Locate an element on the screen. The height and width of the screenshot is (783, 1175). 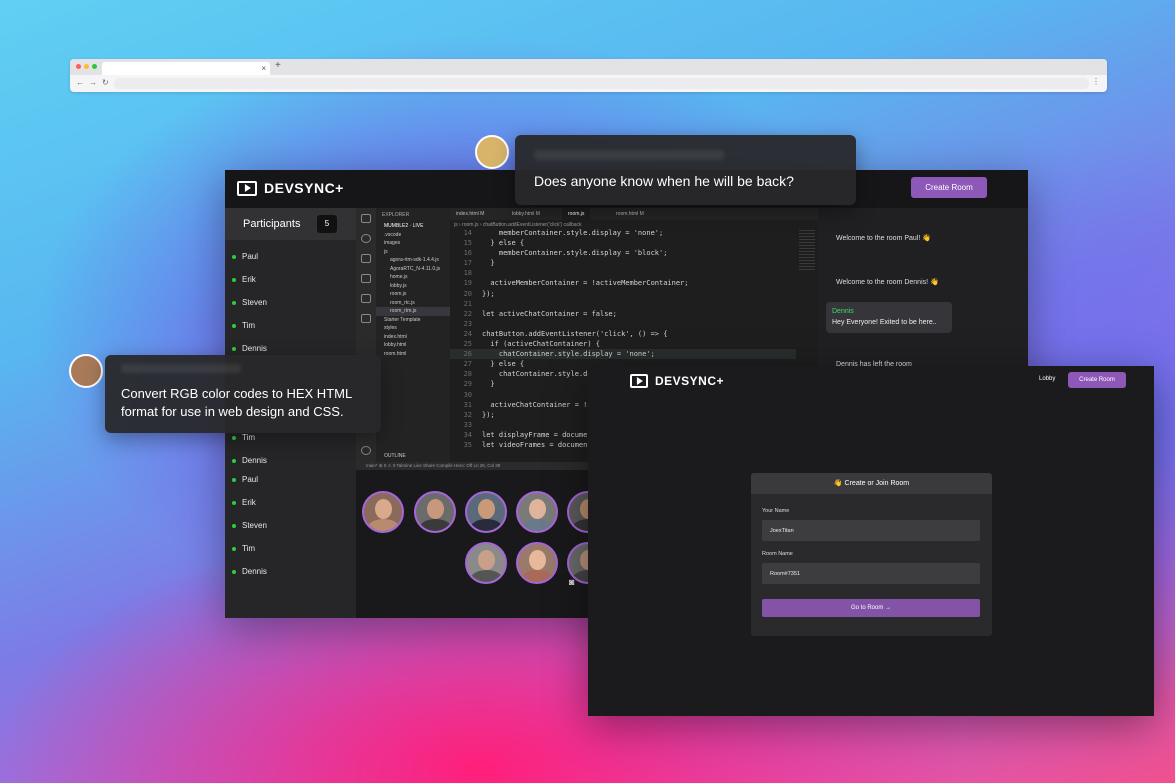
search-icon is located at coordinates (366, 238).